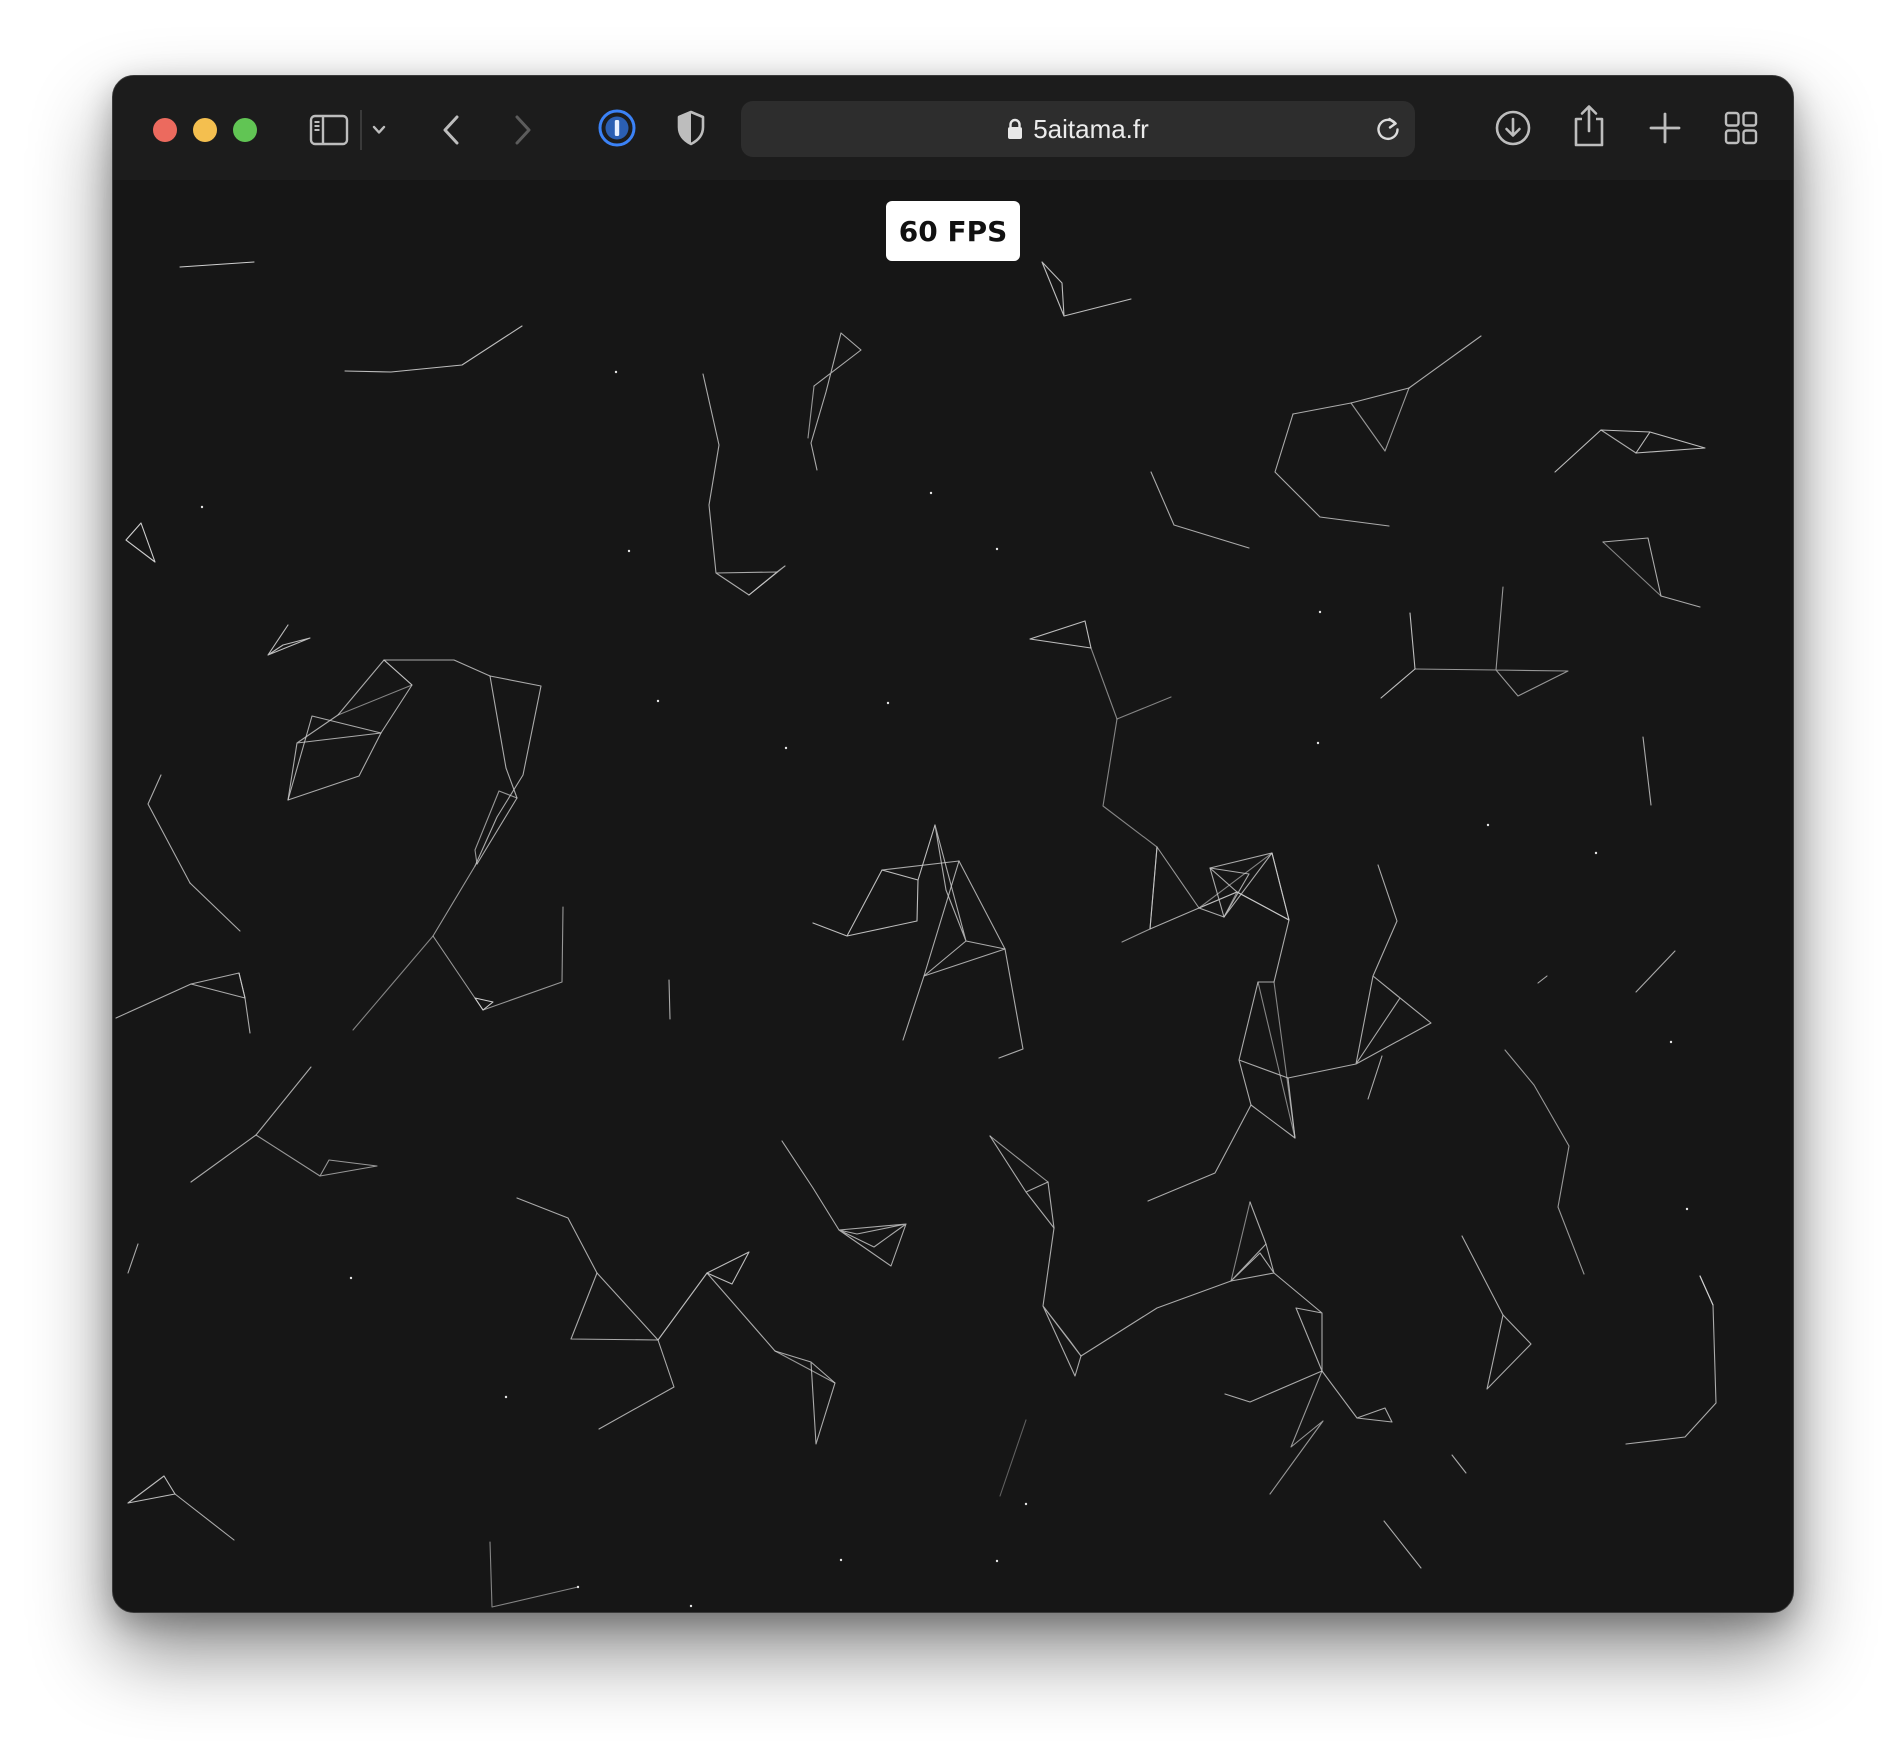 The height and width of the screenshot is (1760, 1904). I want to click on 1password-icon, so click(617, 128).